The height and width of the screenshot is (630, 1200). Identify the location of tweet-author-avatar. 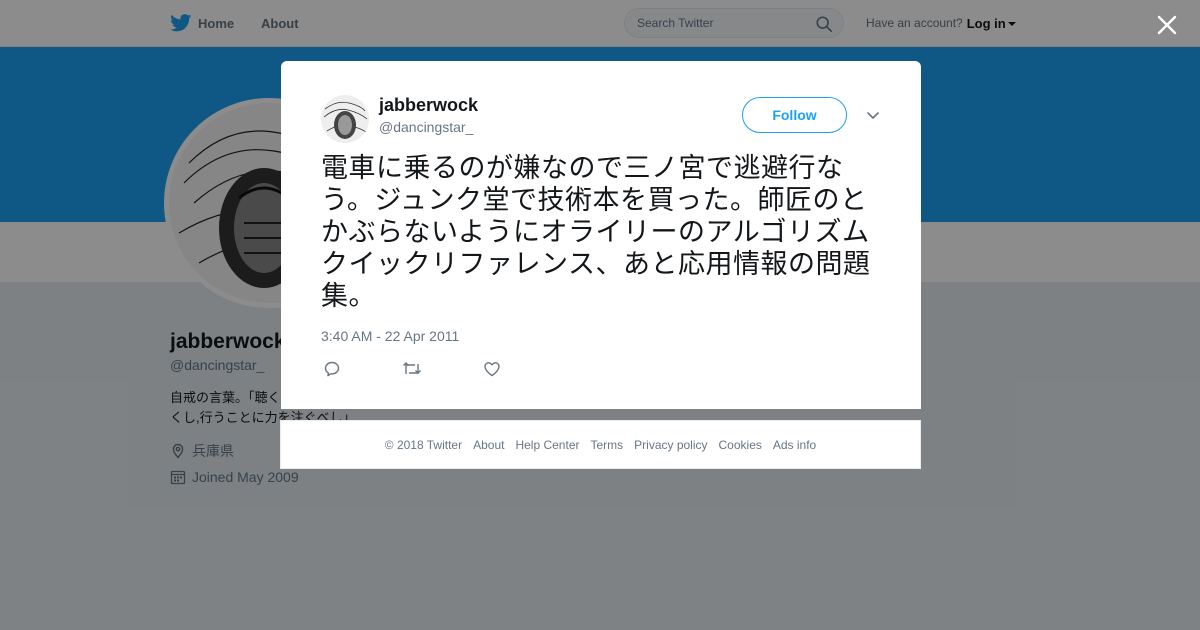
(345, 119).